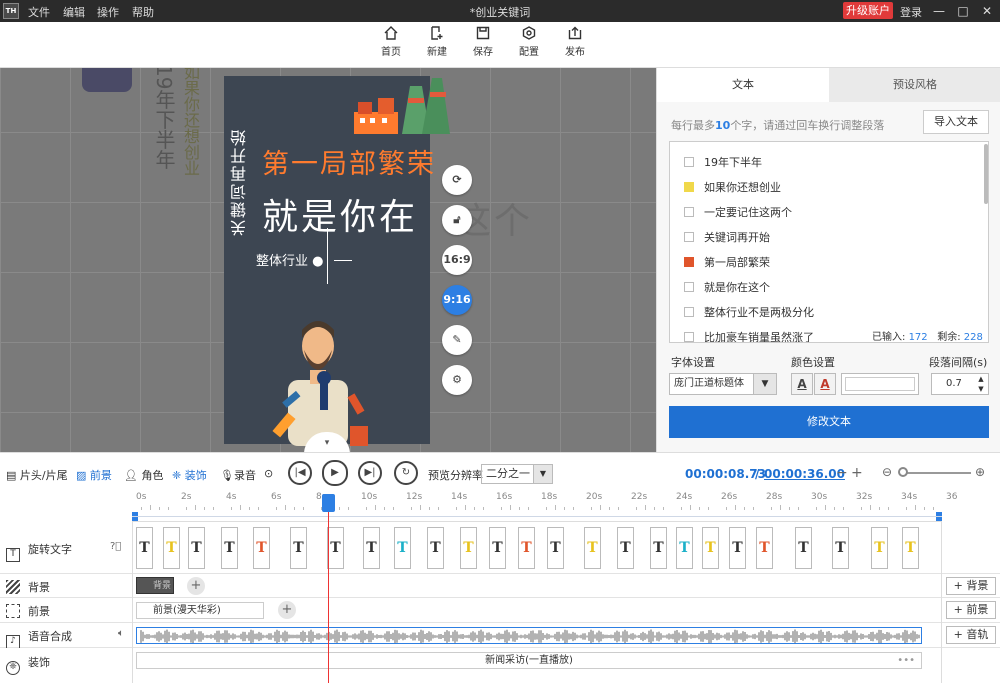 The width and height of the screenshot is (1000, 683). Describe the element at coordinates (196, 586) in the screenshot. I see `add-background-clip-icon: +` at that location.